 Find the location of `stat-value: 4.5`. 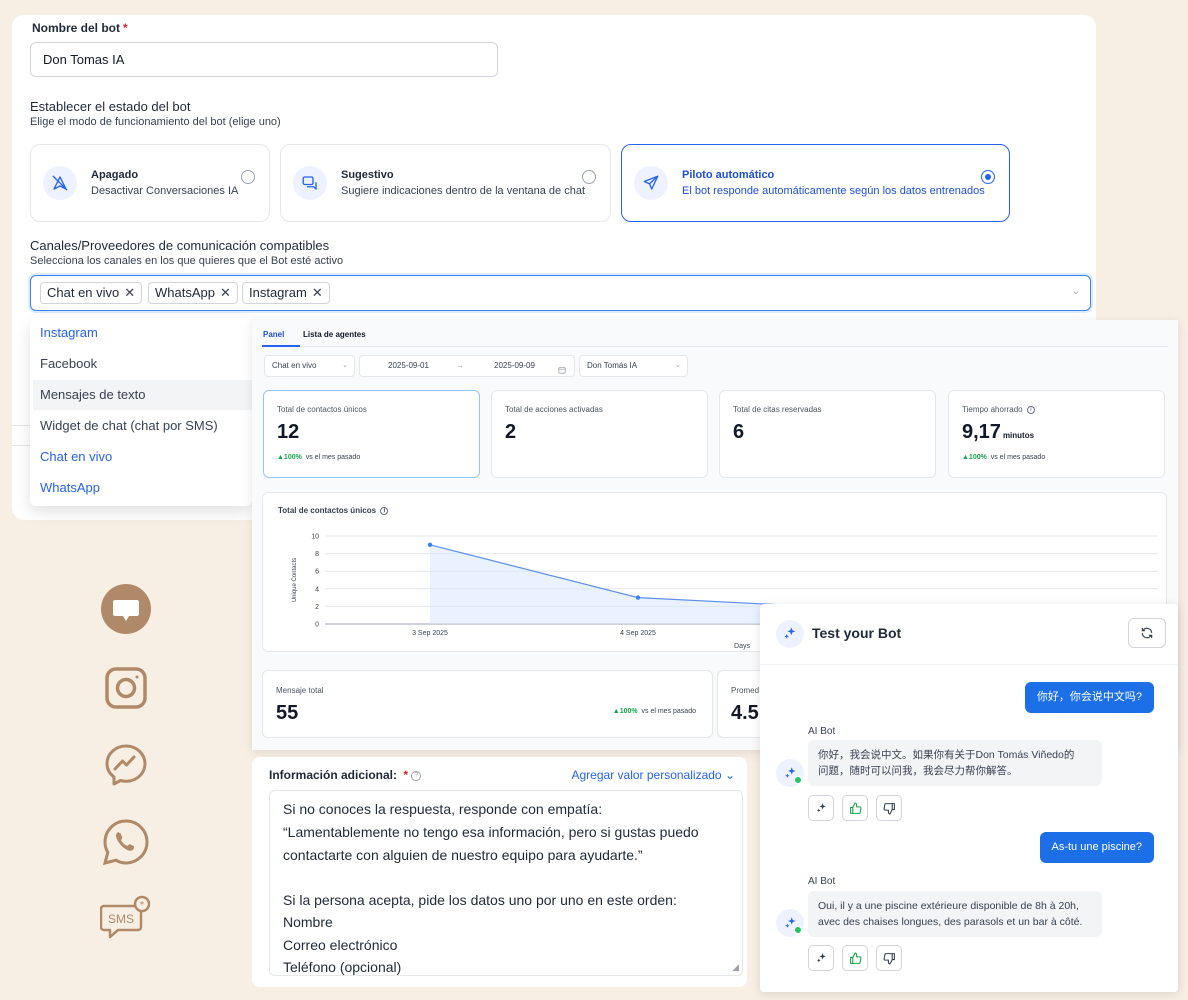

stat-value: 4.5 is located at coordinates (745, 713).